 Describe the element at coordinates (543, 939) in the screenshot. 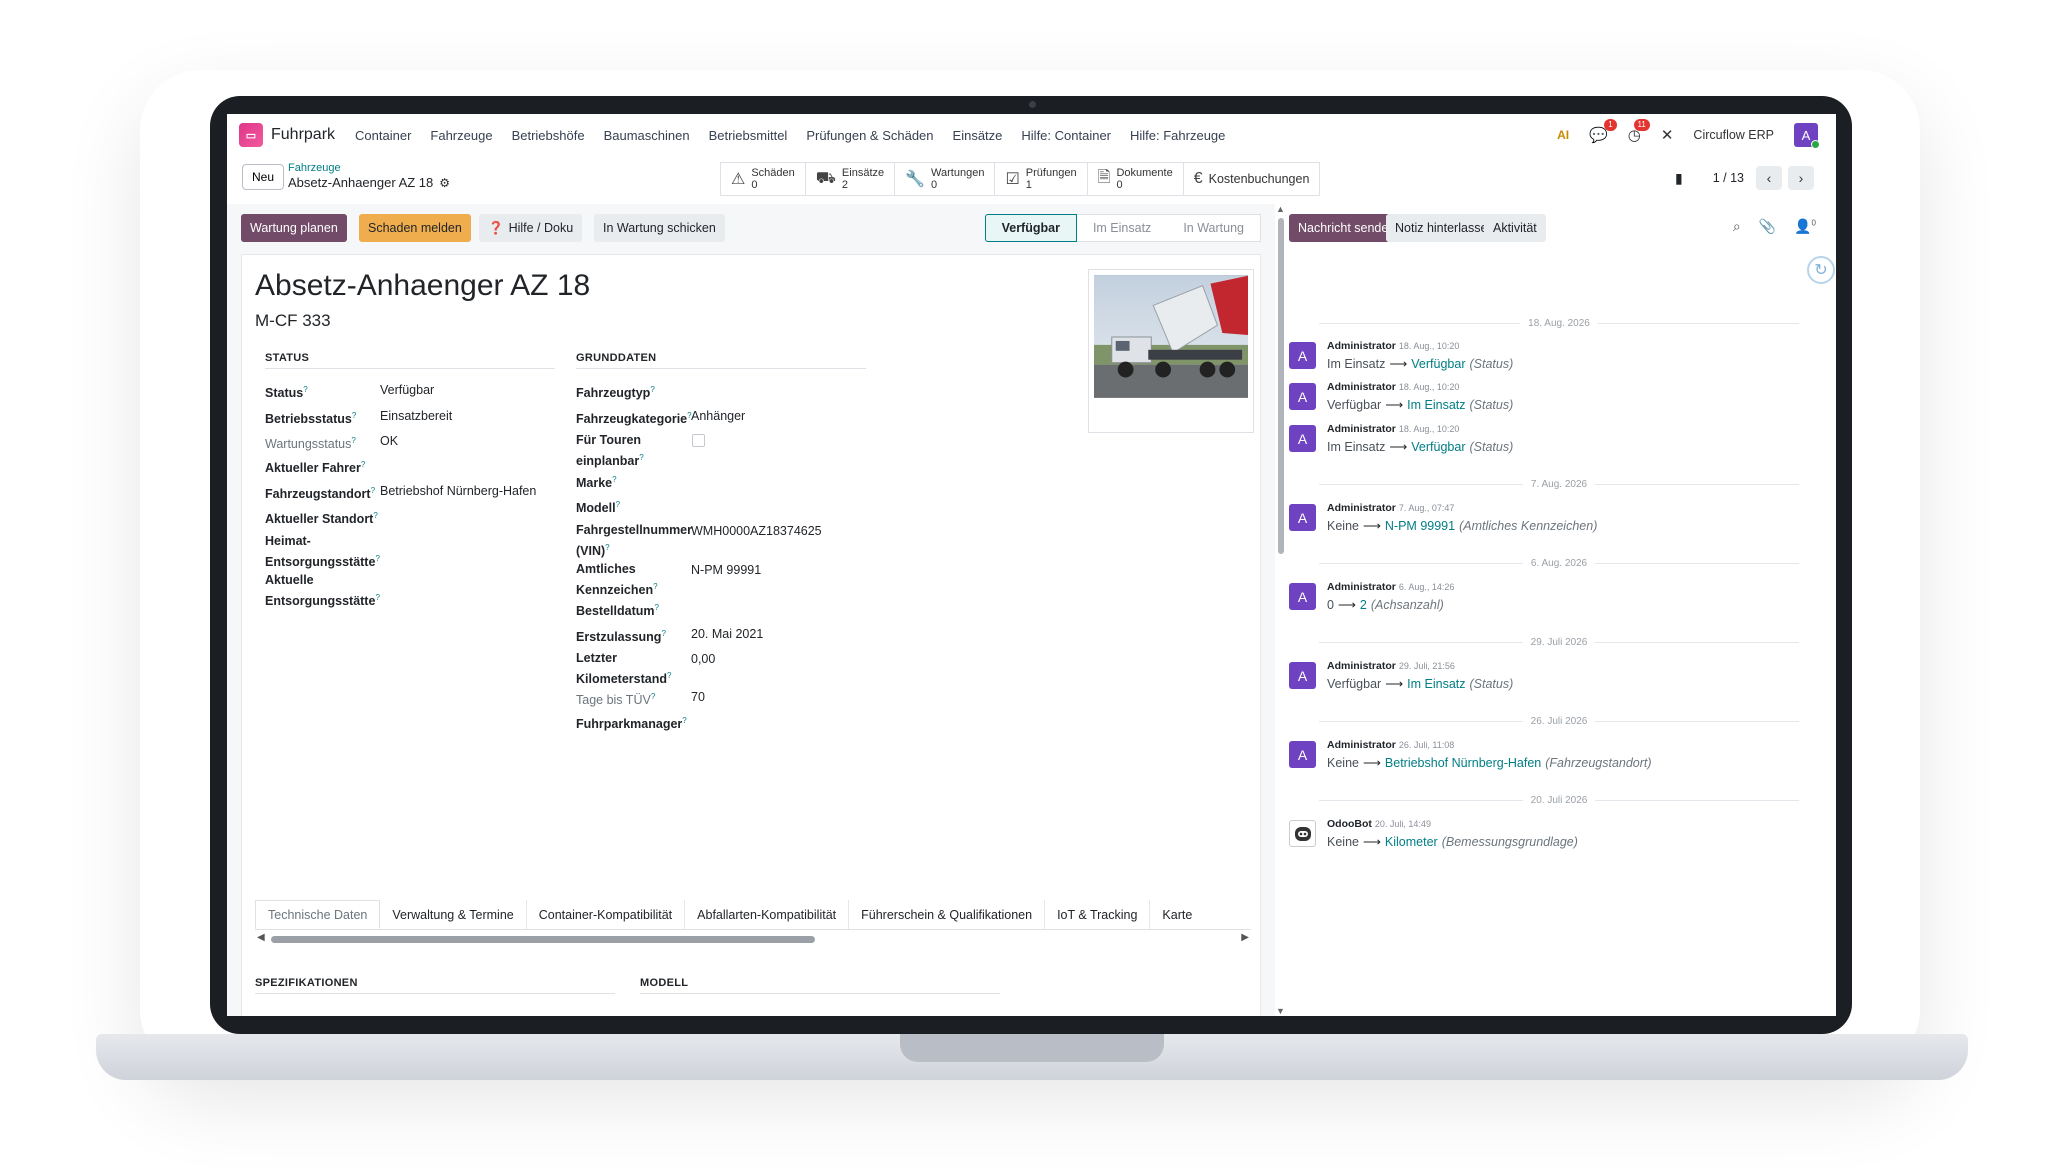

I see `tabs-scrollbar-thumb` at that location.